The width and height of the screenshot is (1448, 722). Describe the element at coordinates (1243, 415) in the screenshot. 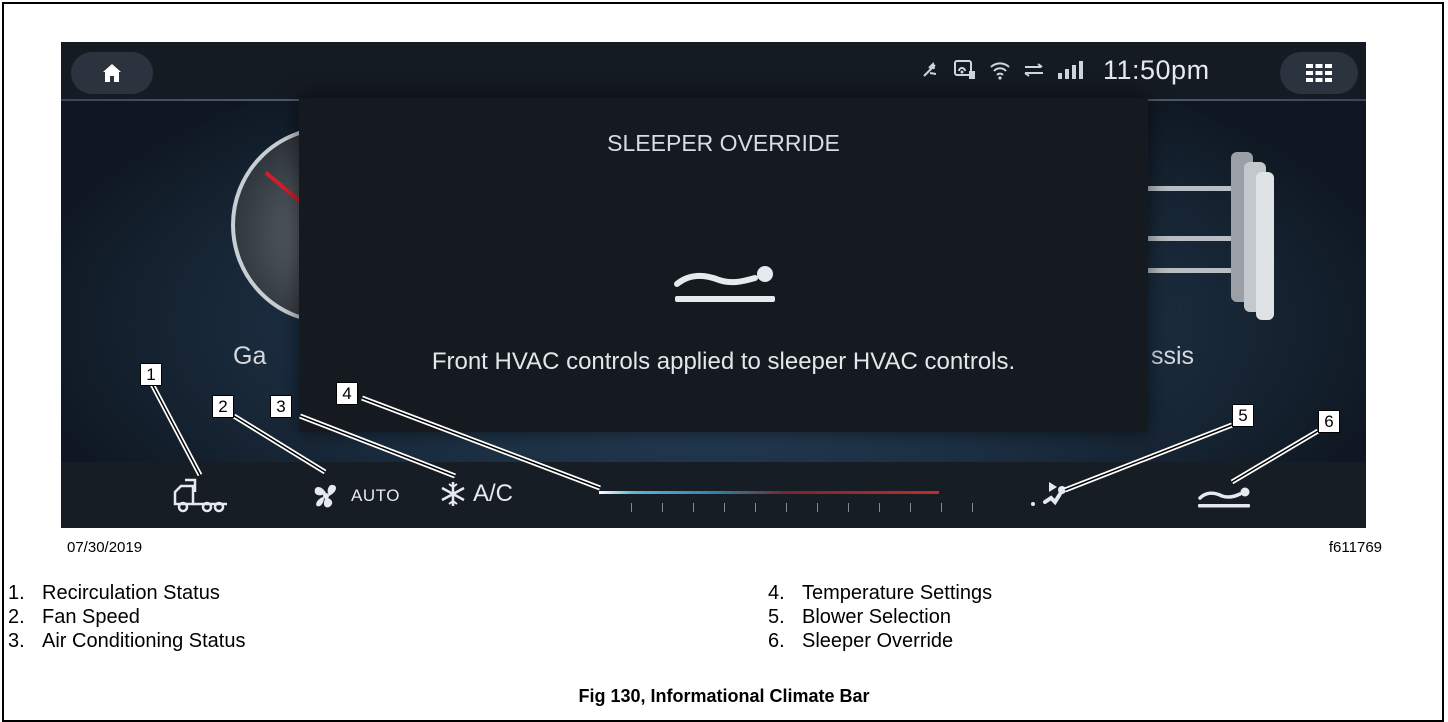

I see `callout-5: 5` at that location.